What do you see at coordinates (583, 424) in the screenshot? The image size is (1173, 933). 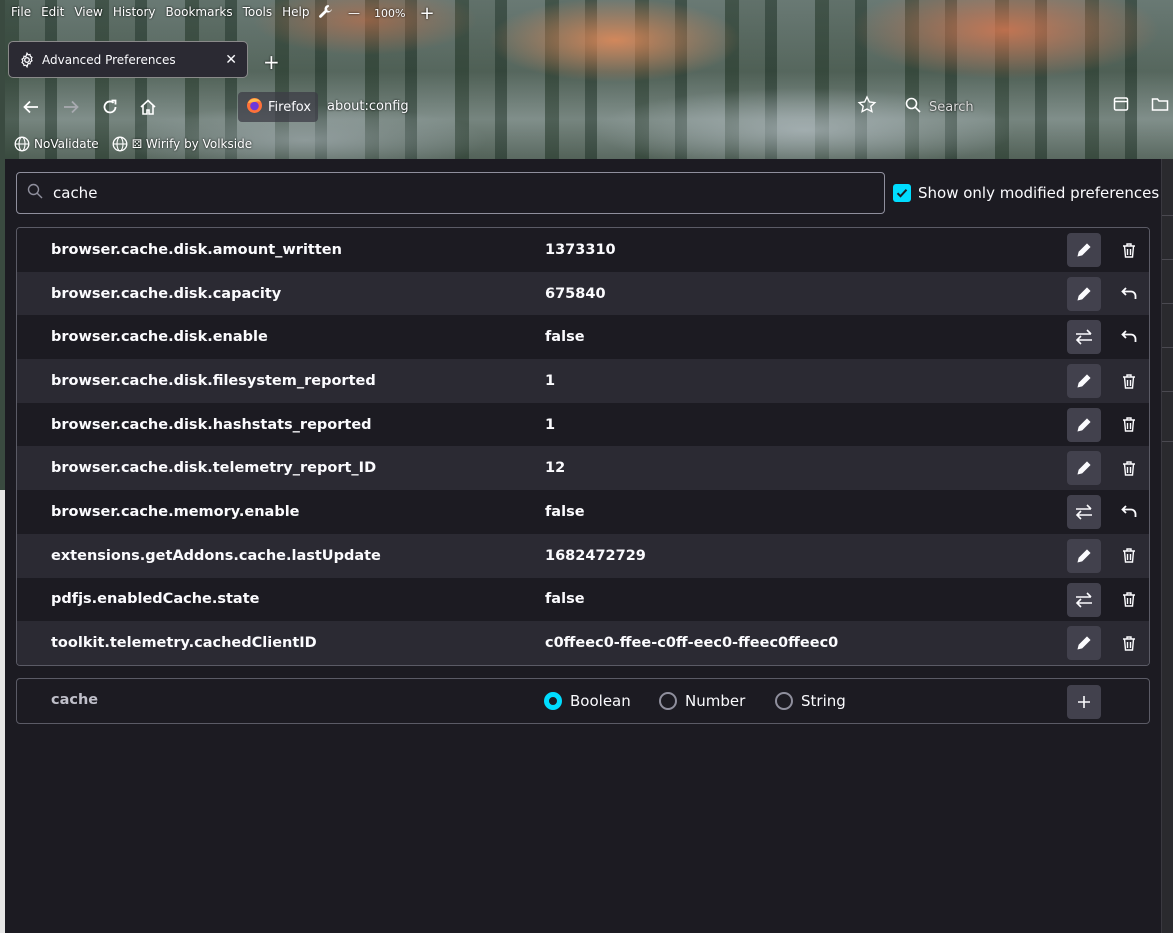 I see `preference-row: browser.cache.disk.hashstats_reported 1` at bounding box center [583, 424].